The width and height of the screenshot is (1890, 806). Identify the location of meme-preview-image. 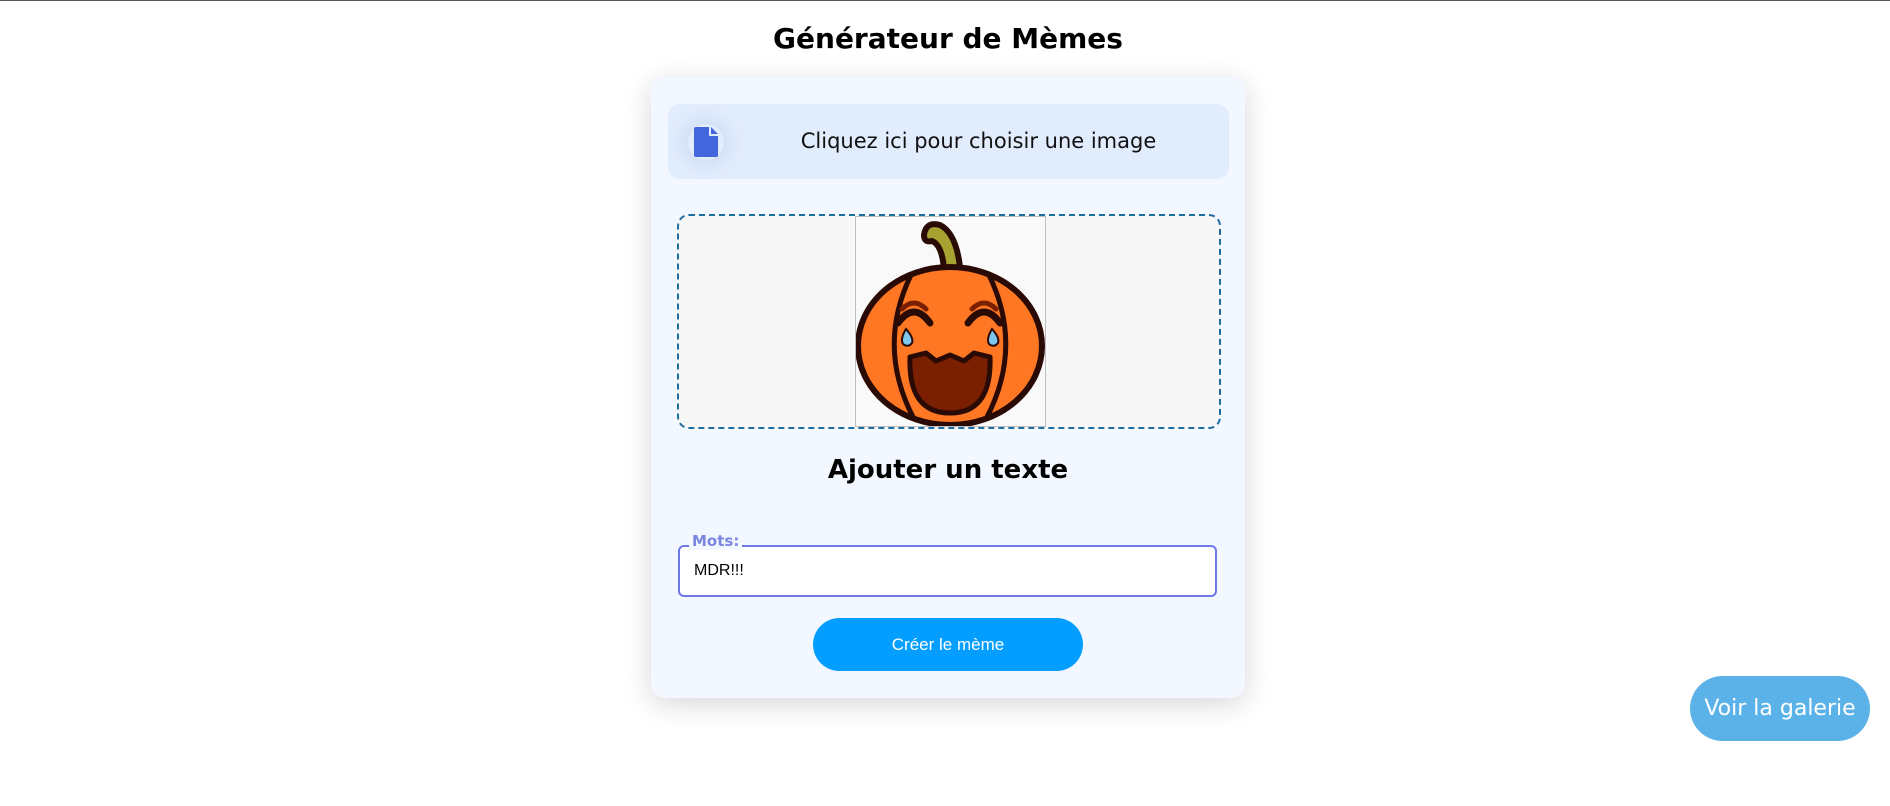
(950, 321).